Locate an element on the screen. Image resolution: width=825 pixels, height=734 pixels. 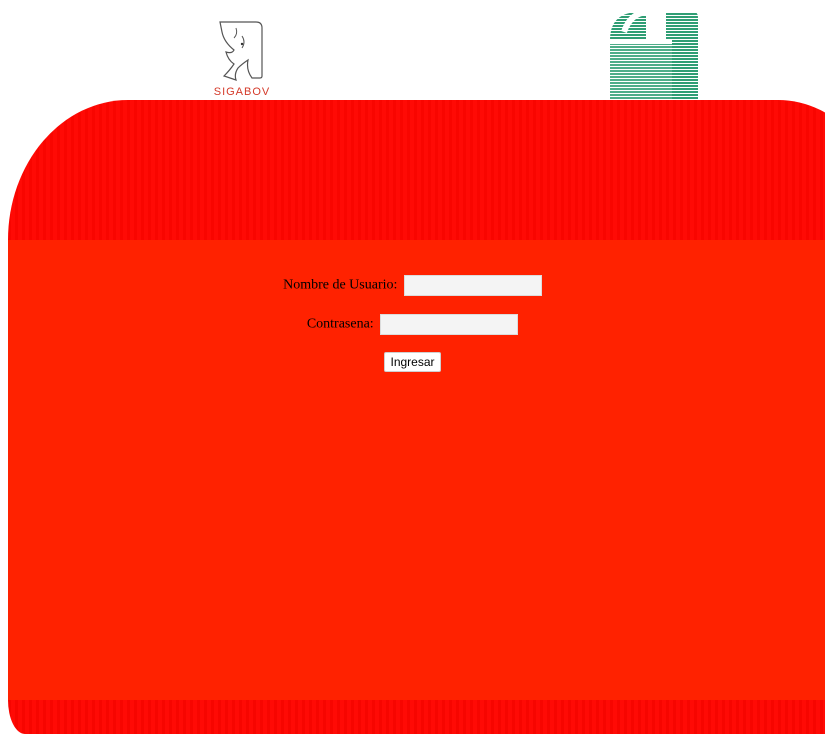
password-input is located at coordinates (449, 324).